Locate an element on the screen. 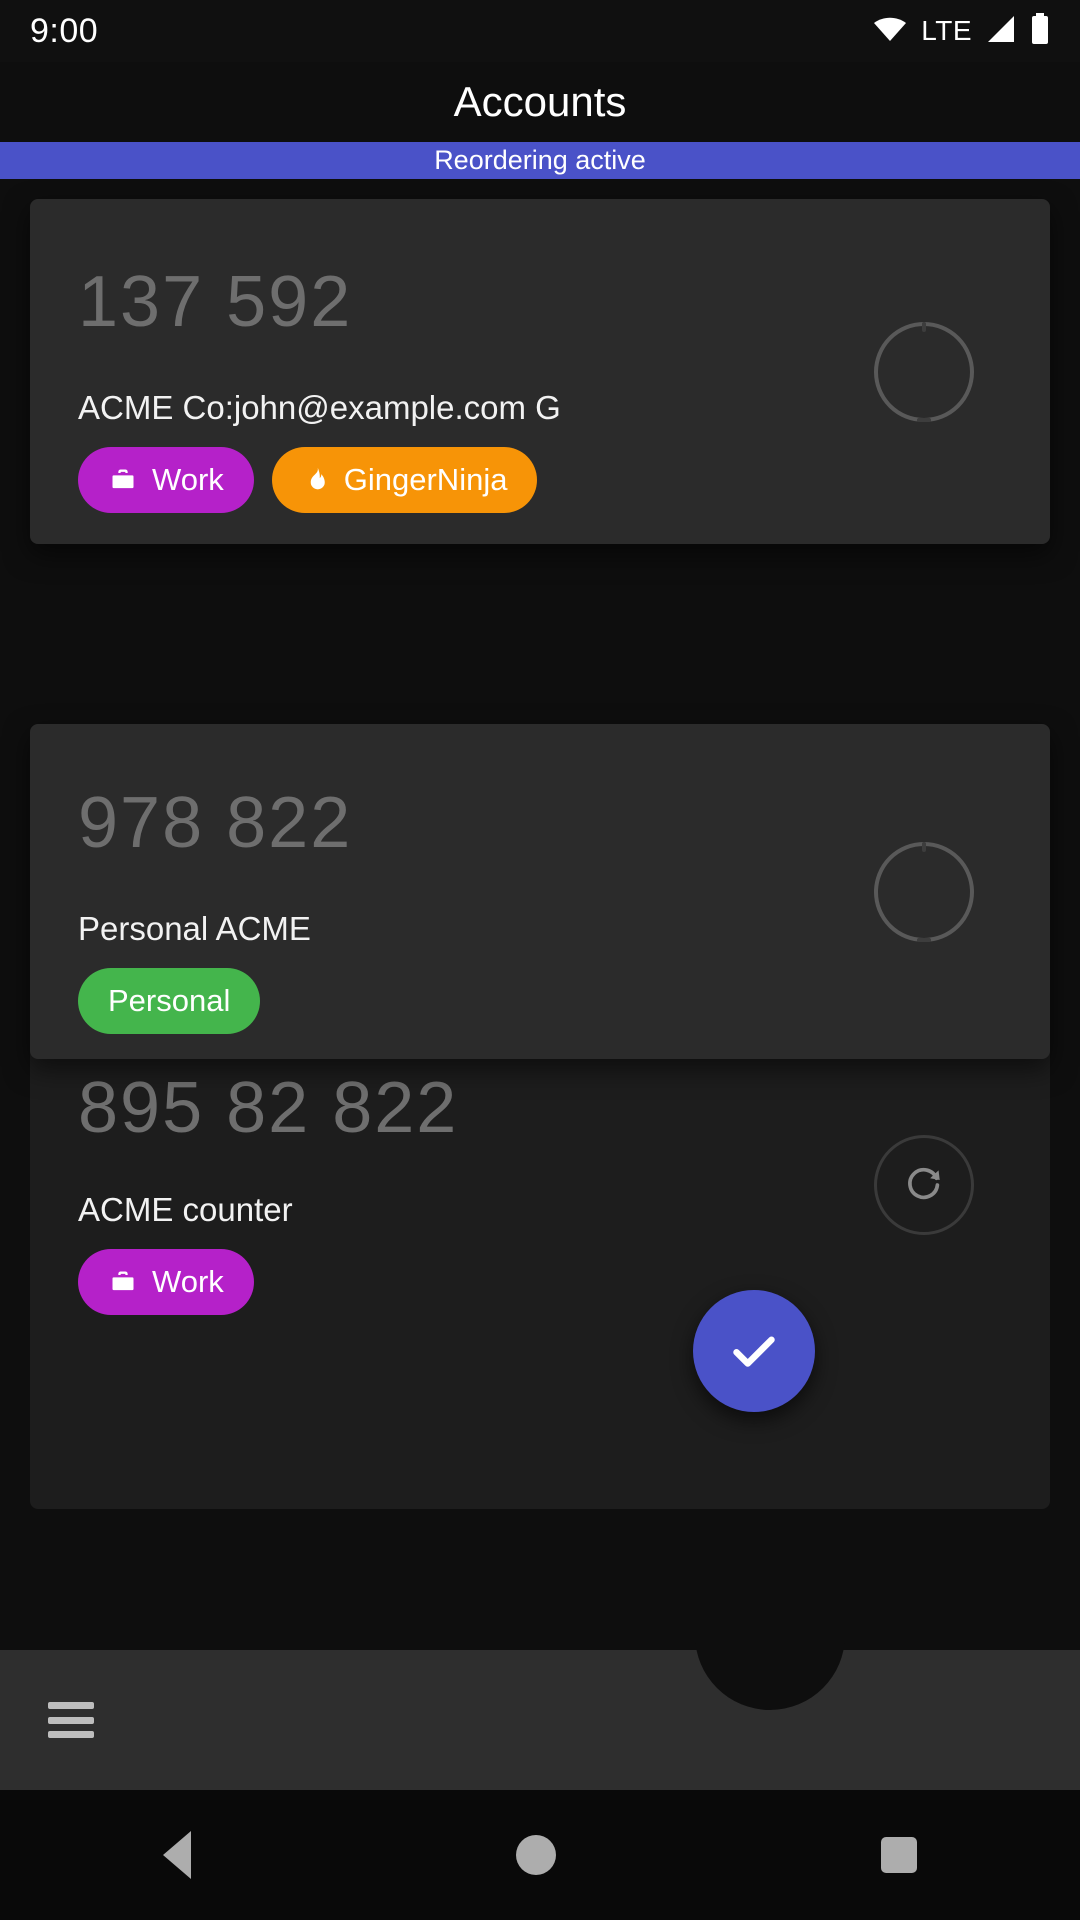 The height and width of the screenshot is (1920, 1080). tag-chip: GingerNinja is located at coordinates (404, 480).